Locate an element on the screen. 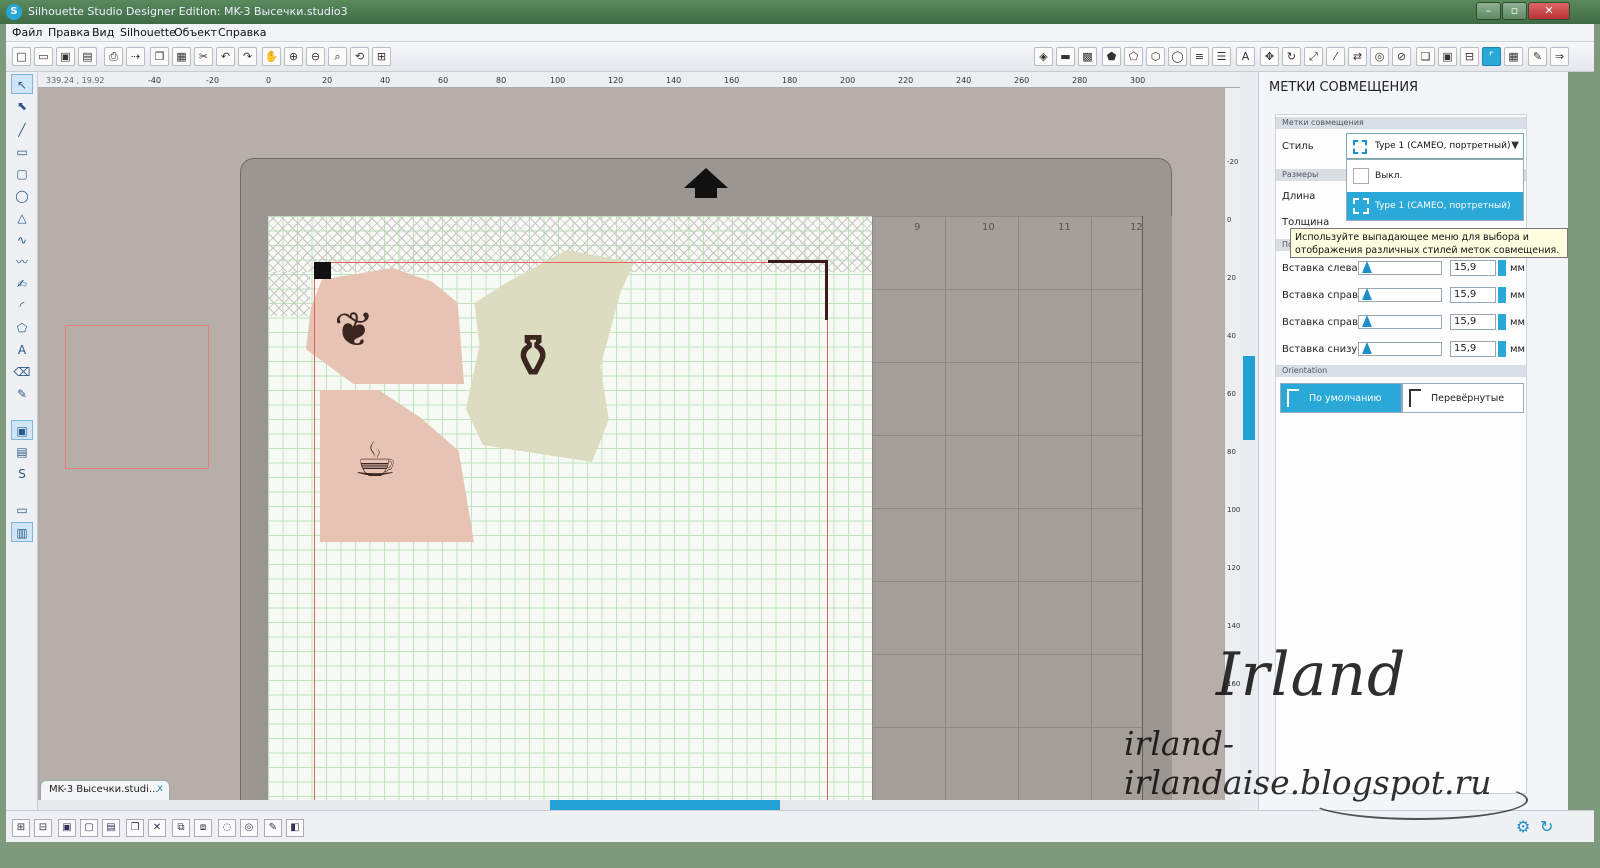  fit-page-icon: ⊞ is located at coordinates (381, 56).